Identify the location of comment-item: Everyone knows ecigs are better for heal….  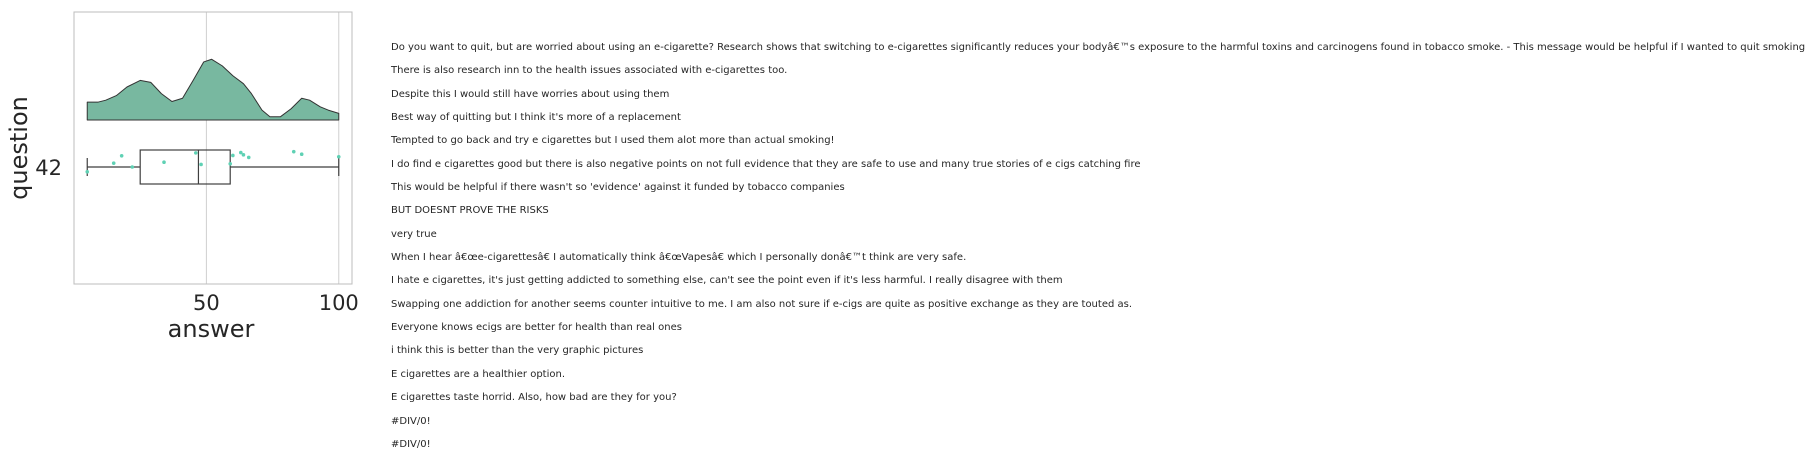
(536, 328).